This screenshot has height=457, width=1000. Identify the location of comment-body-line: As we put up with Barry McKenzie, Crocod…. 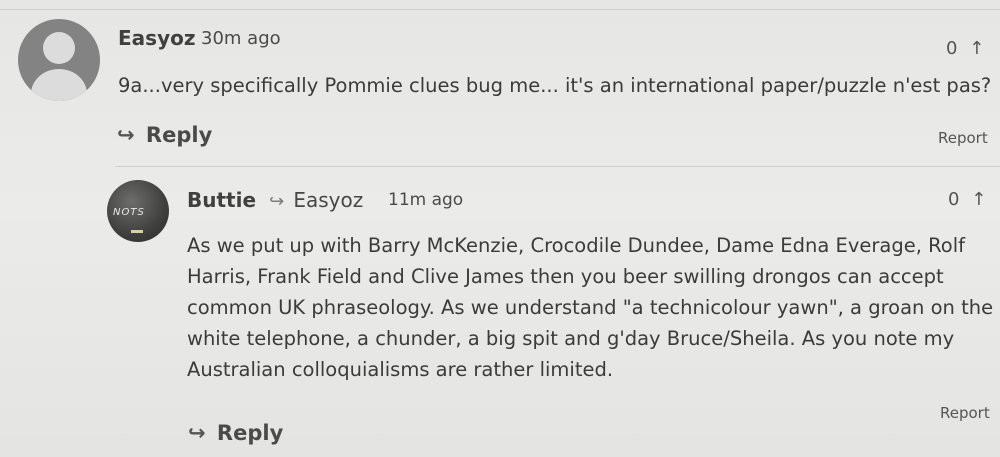
(576, 245).